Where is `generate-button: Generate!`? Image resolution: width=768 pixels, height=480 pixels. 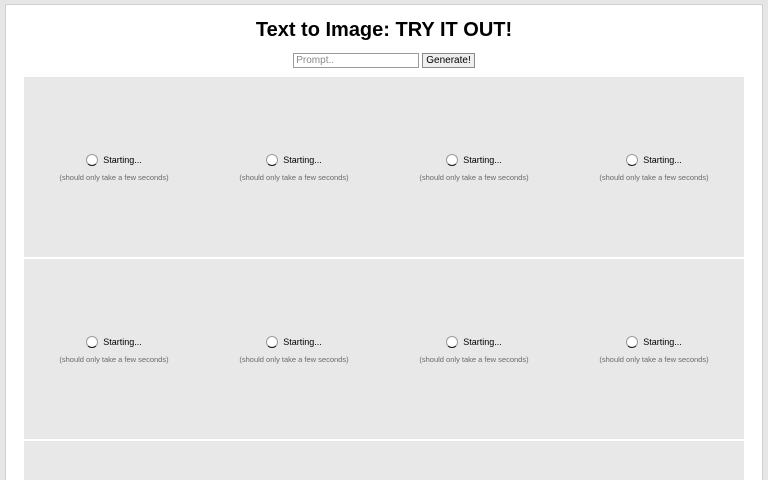 generate-button: Generate! is located at coordinates (448, 60).